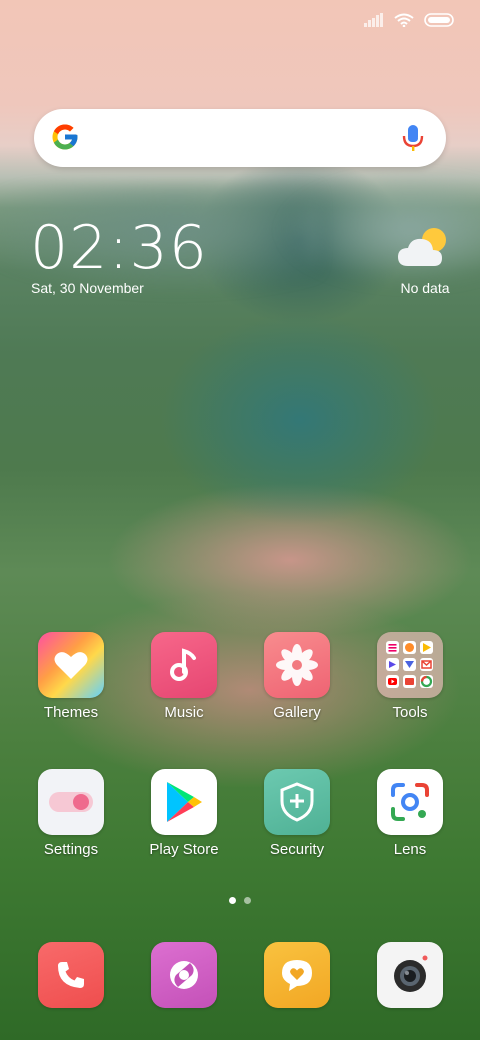  Describe the element at coordinates (424, 249) in the screenshot. I see `partly-cloudy-icon` at that location.